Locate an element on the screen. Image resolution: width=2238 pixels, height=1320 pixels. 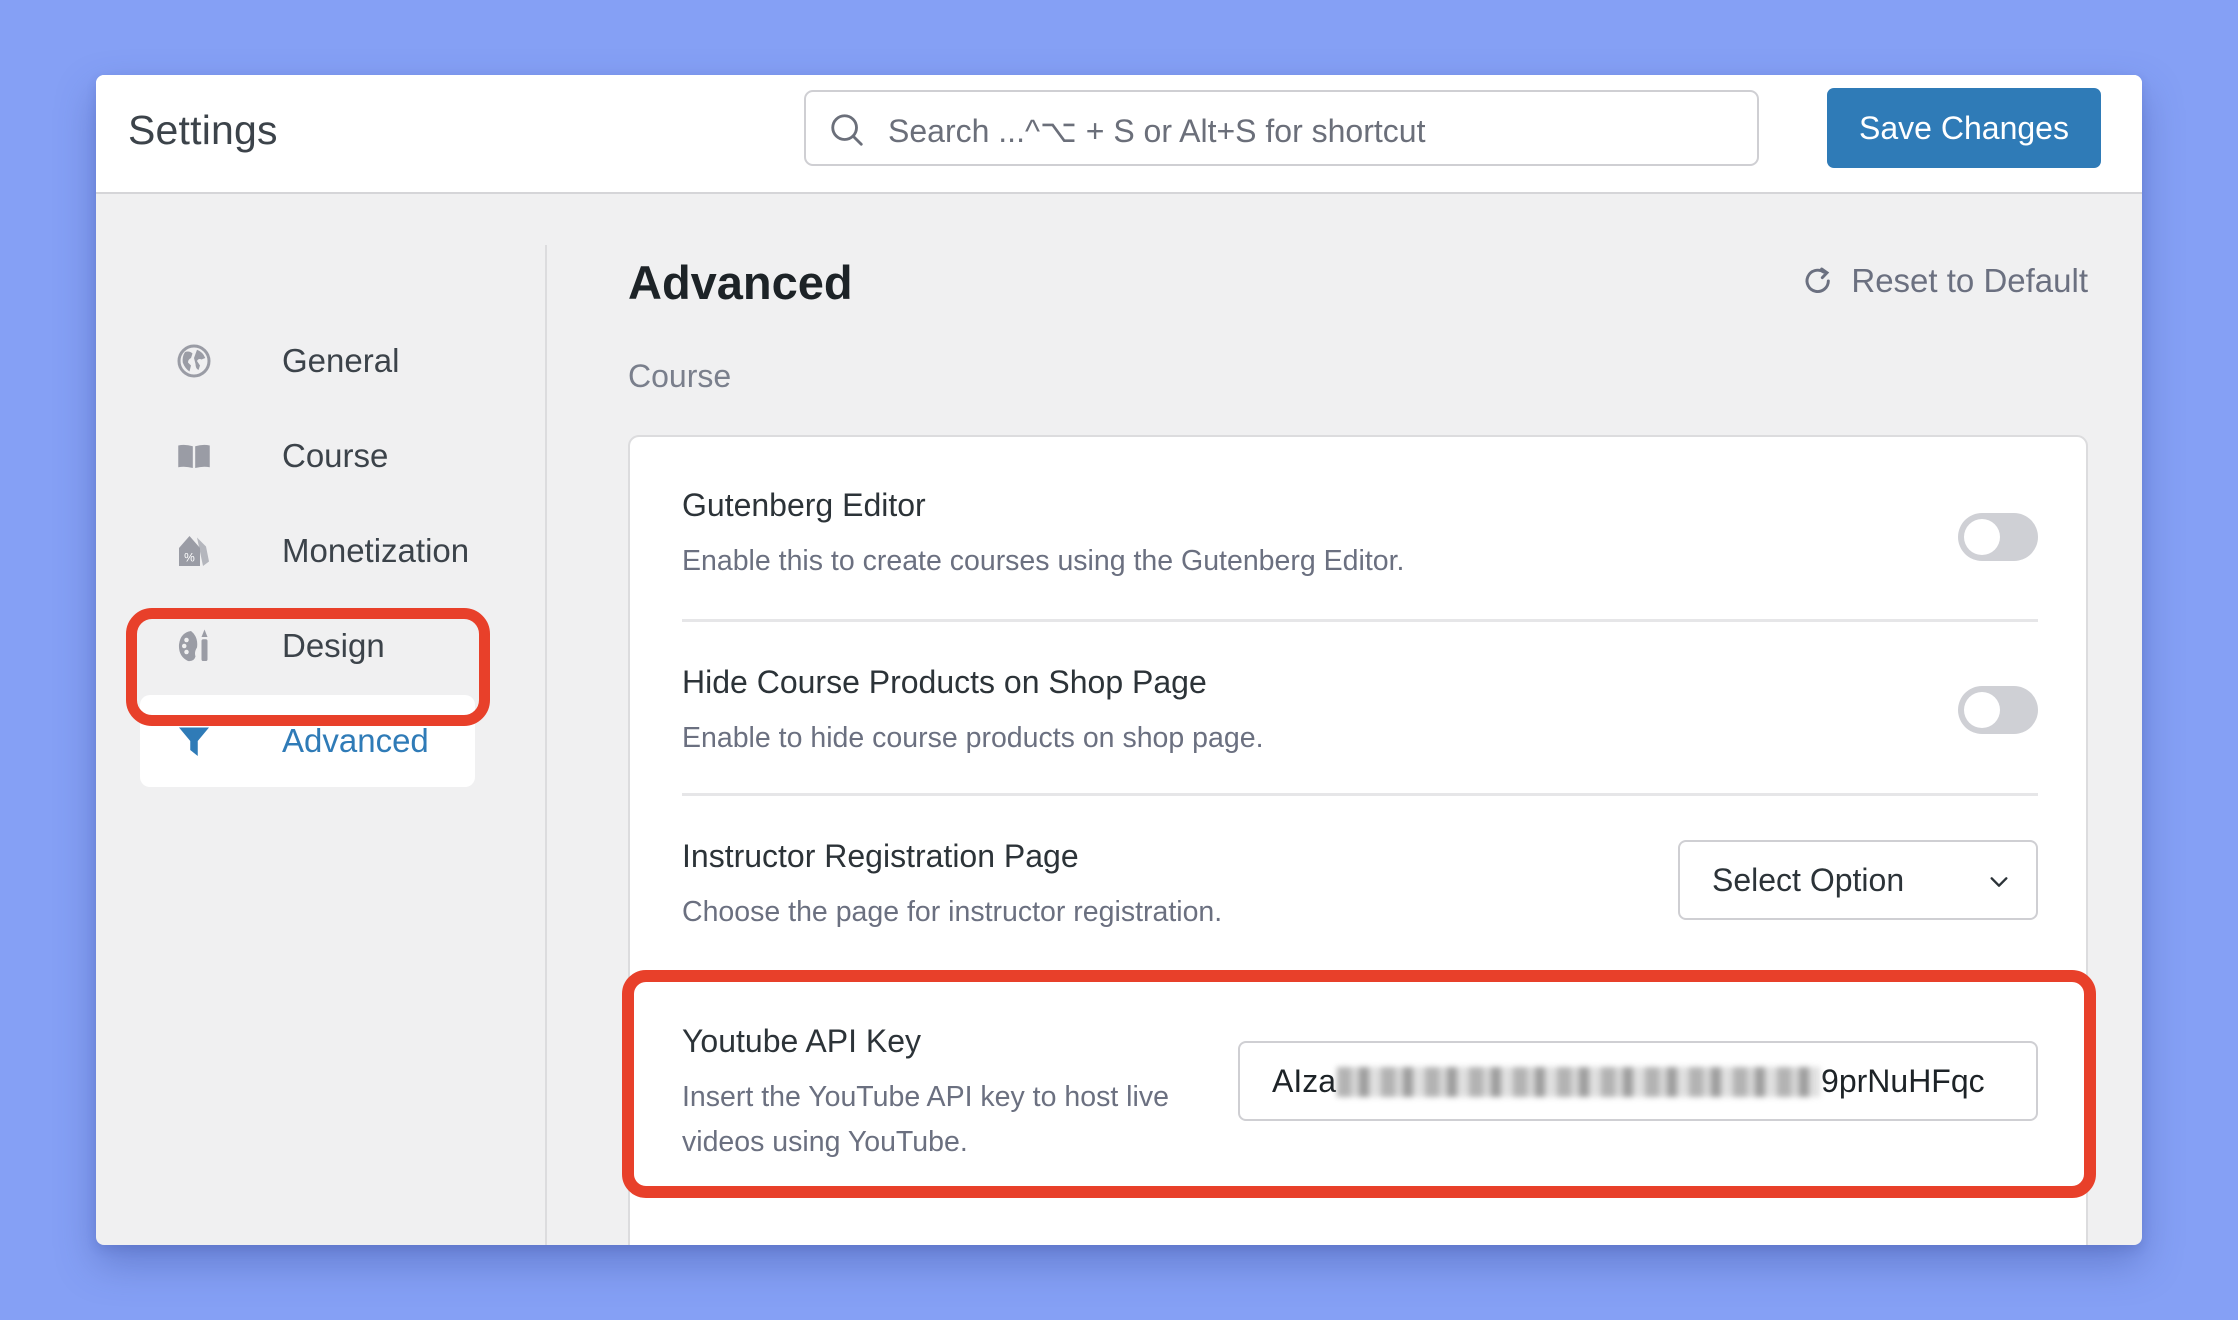
api-key-value: AIza 9prNuHFqc is located at coordinates (1628, 1081).